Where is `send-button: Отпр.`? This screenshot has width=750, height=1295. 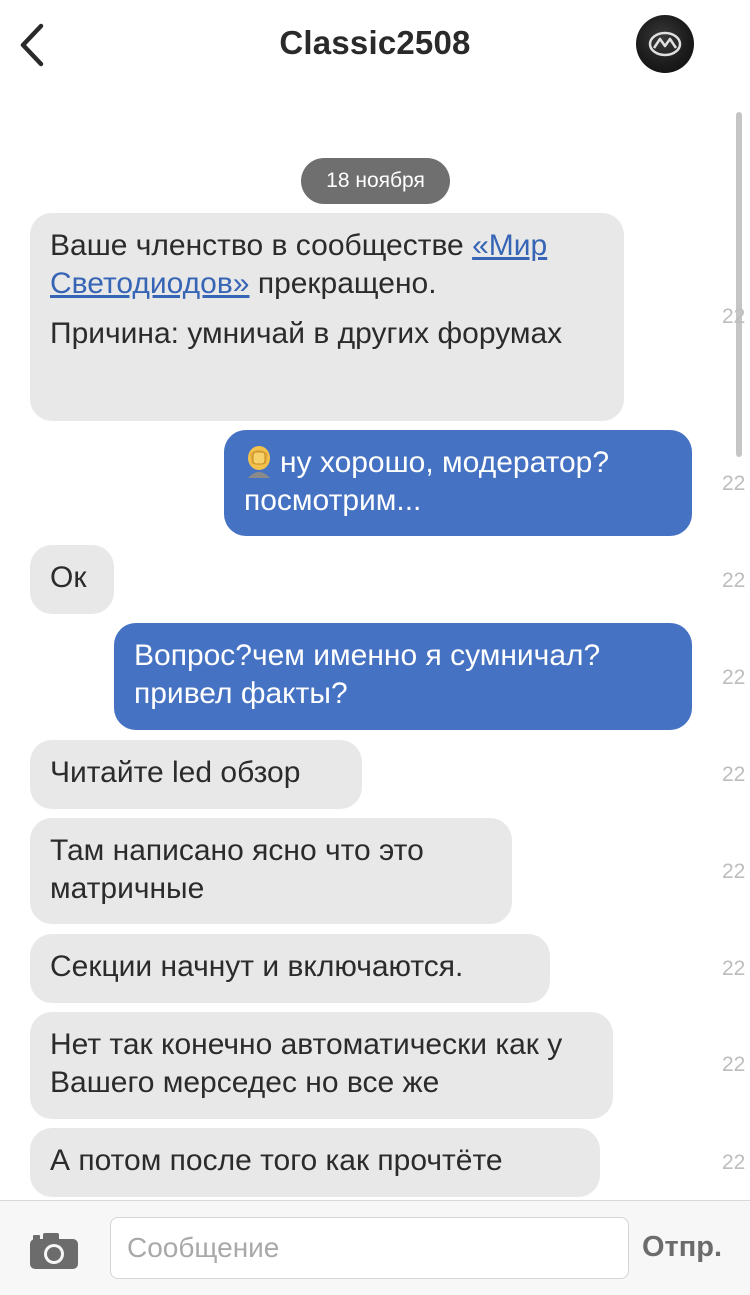
send-button: Отпр. is located at coordinates (682, 1247).